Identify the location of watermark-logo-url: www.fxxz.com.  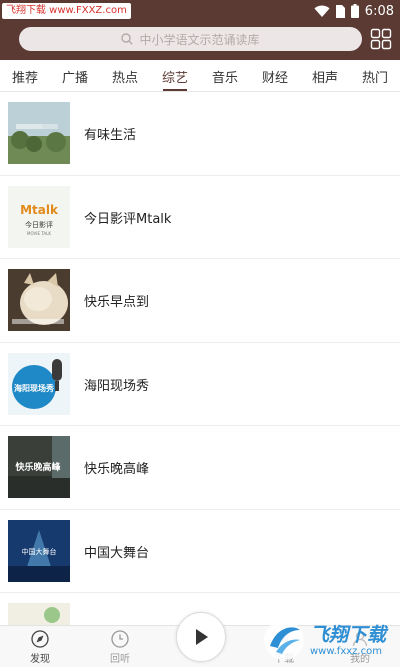
(346, 651).